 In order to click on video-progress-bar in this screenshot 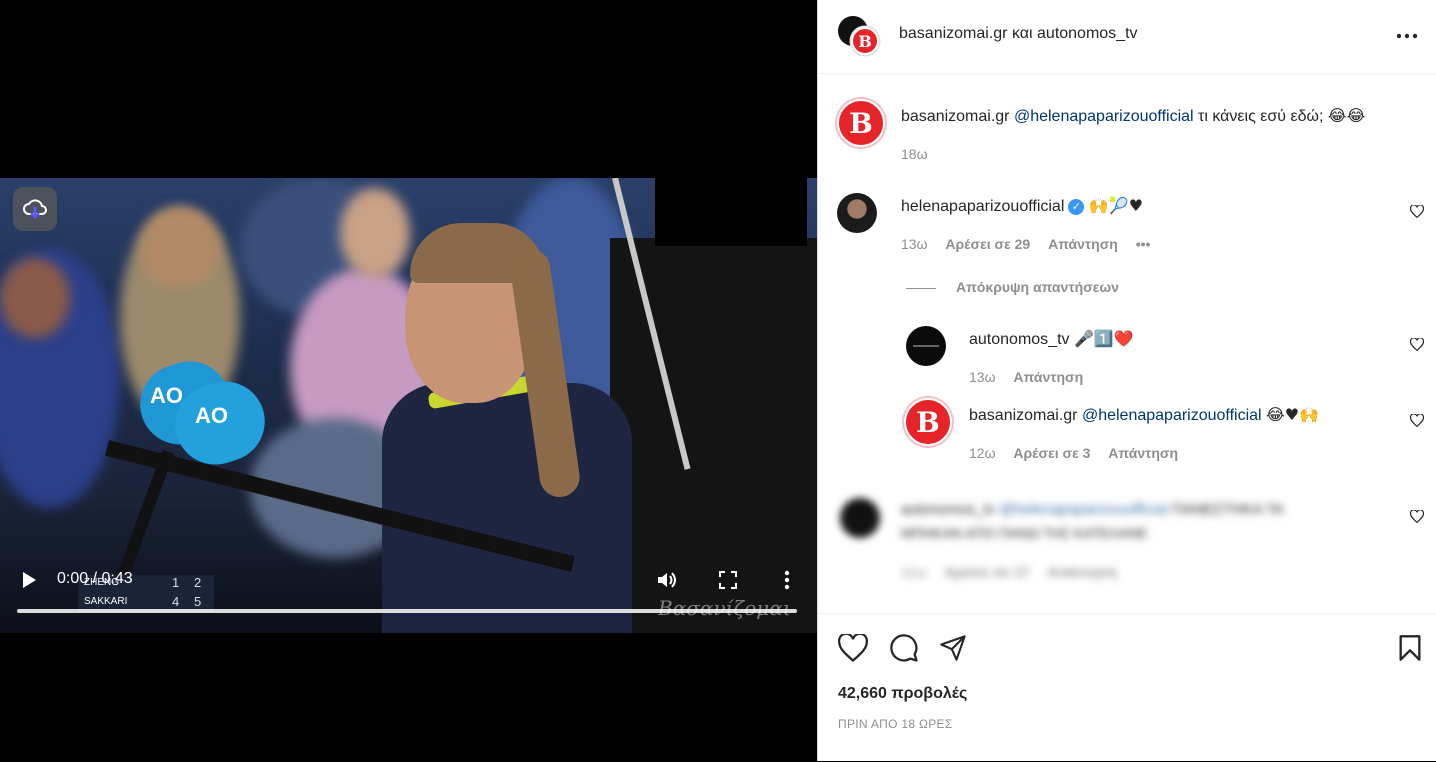, I will do `click(407, 611)`.